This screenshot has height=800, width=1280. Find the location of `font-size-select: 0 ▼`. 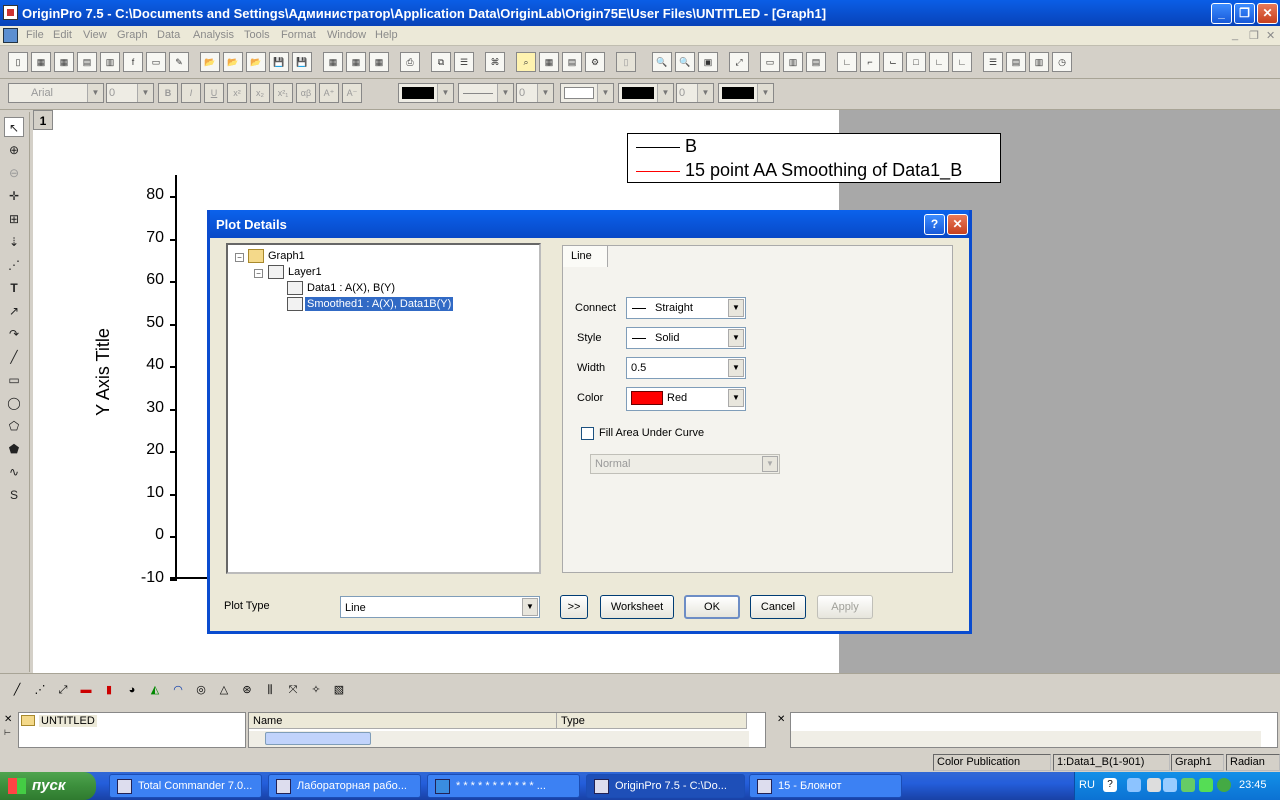

font-size-select: 0 ▼ is located at coordinates (130, 93).